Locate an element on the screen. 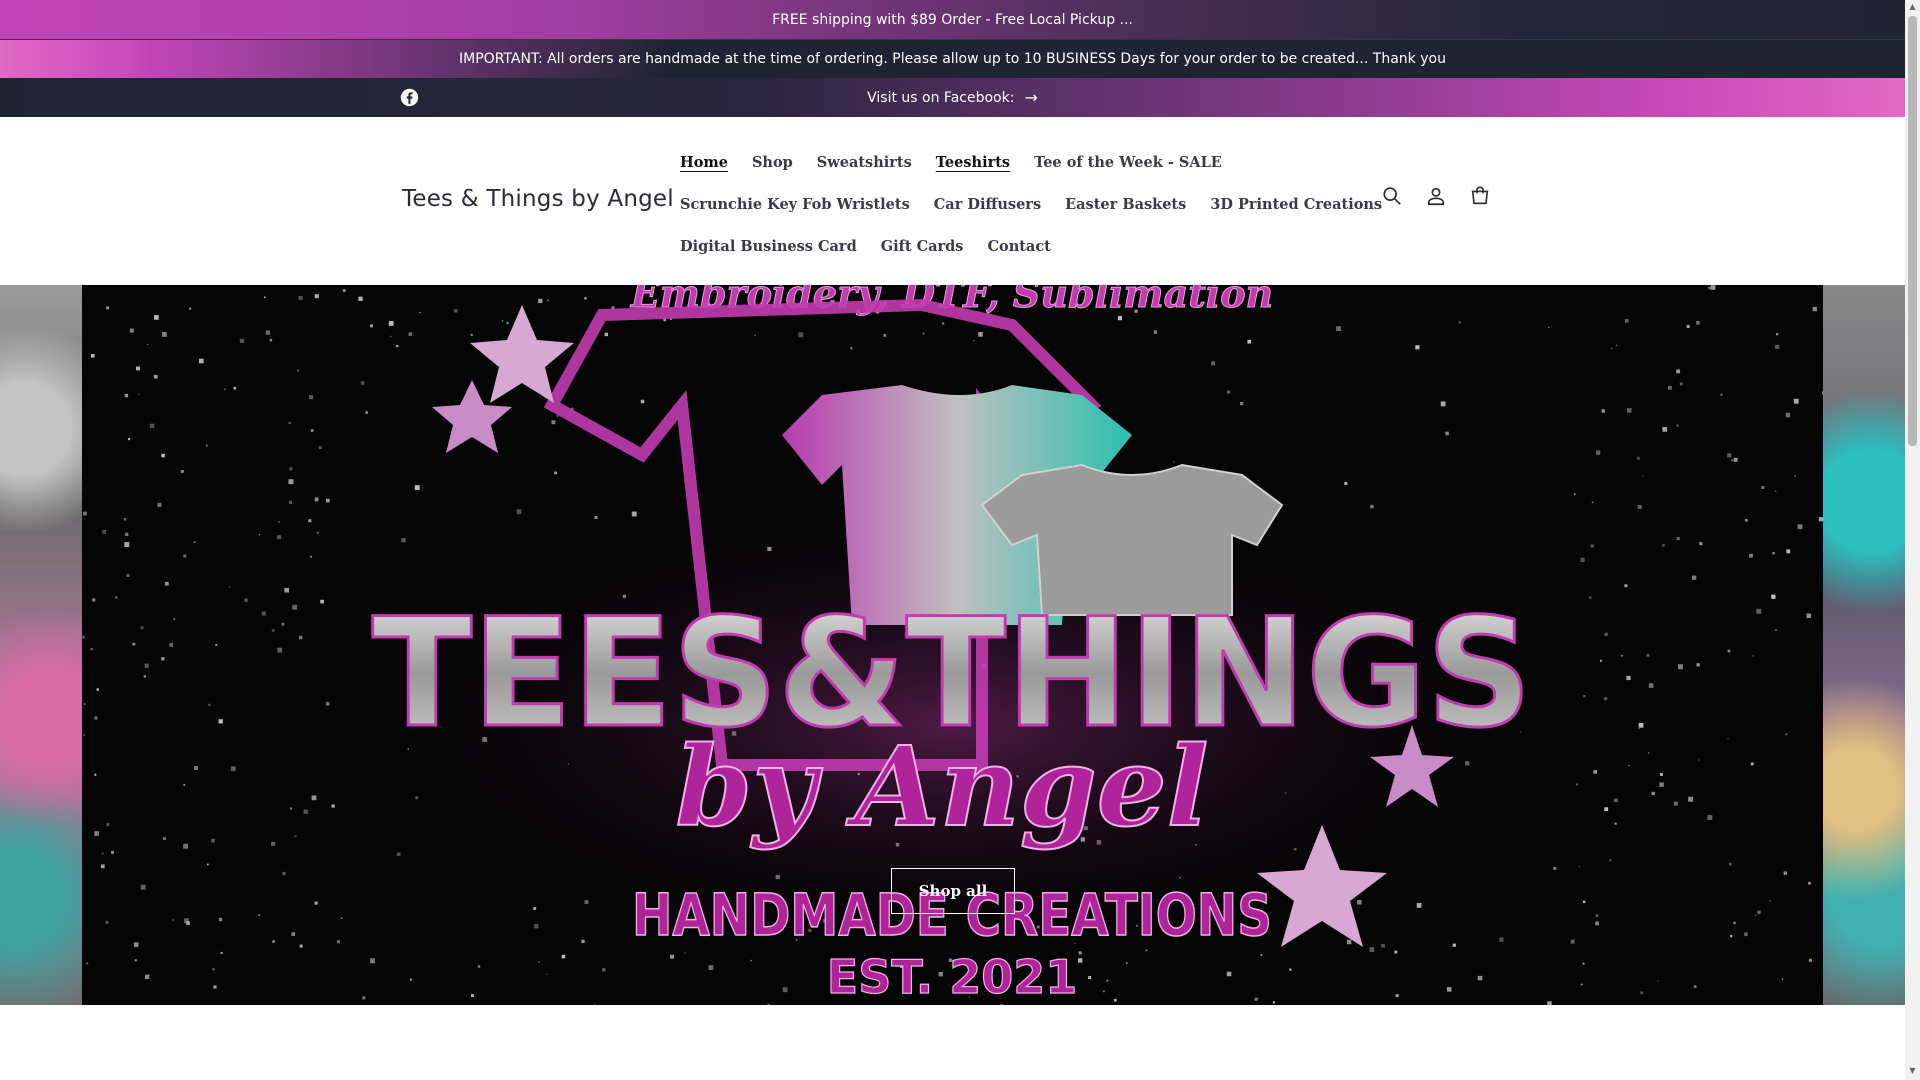  facebook-icon is located at coordinates (409, 97).